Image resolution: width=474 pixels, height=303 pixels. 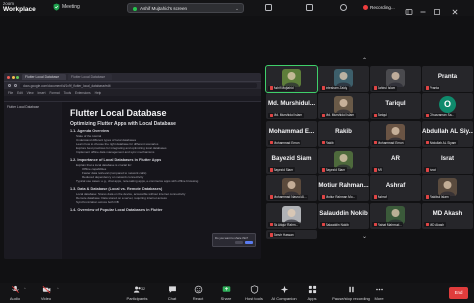 What do you see at coordinates (67, 93) in the screenshot?
I see `docs-menu-tools: Tools` at bounding box center [67, 93].